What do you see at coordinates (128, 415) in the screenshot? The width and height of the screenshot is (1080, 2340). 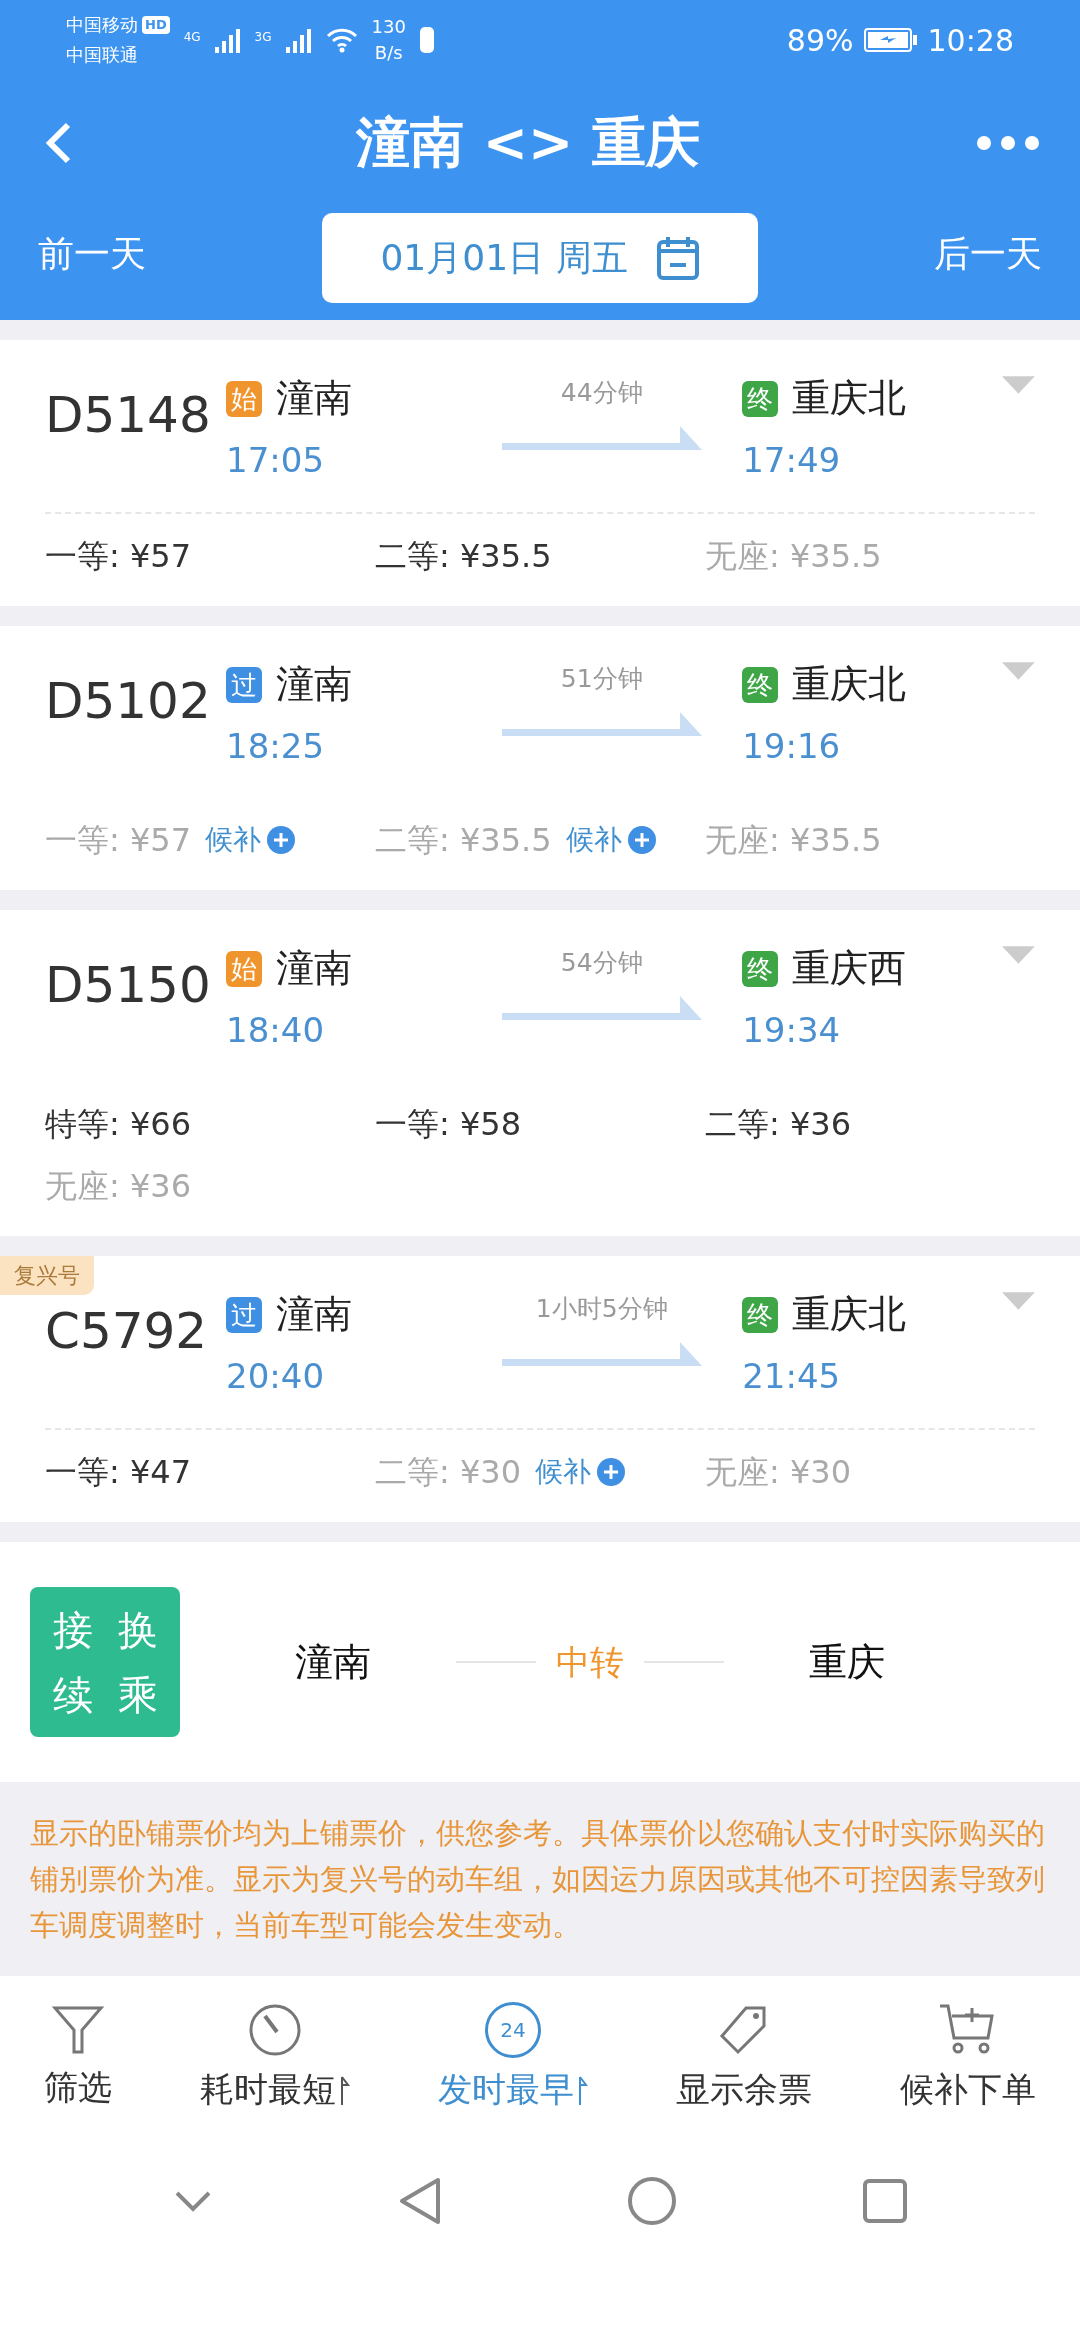 I see `train-number: D5148` at bounding box center [128, 415].